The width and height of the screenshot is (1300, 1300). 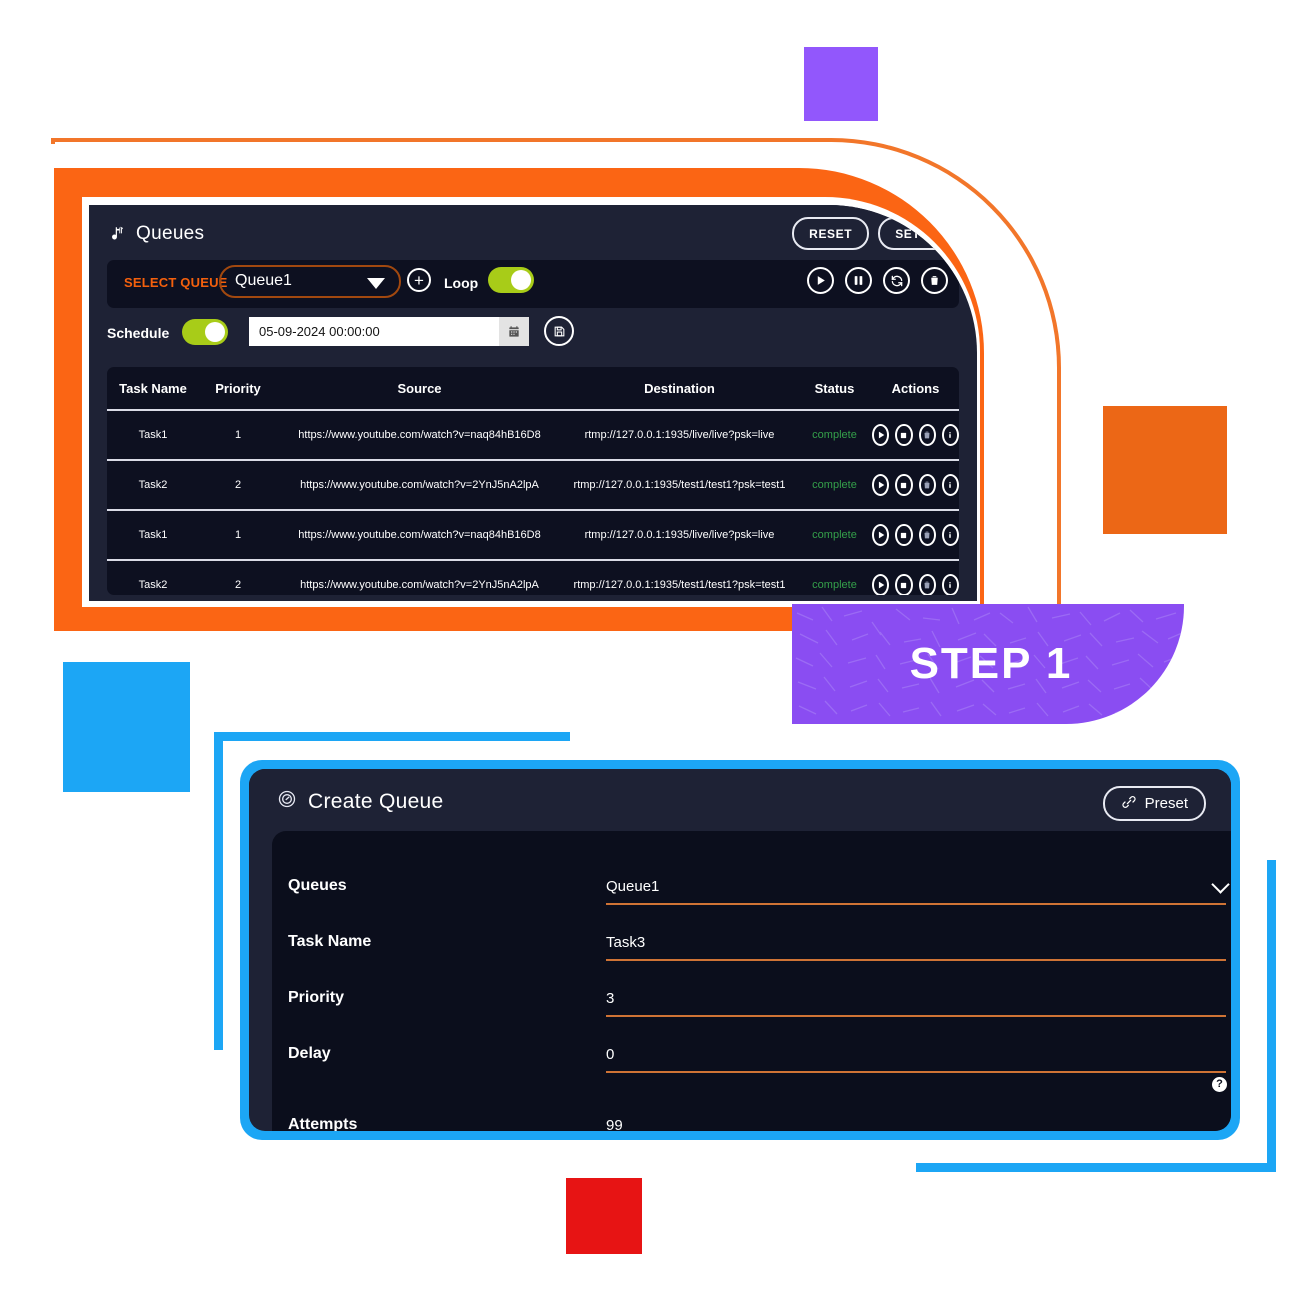 I want to click on column-header-destination: Destination, so click(x=679, y=389).